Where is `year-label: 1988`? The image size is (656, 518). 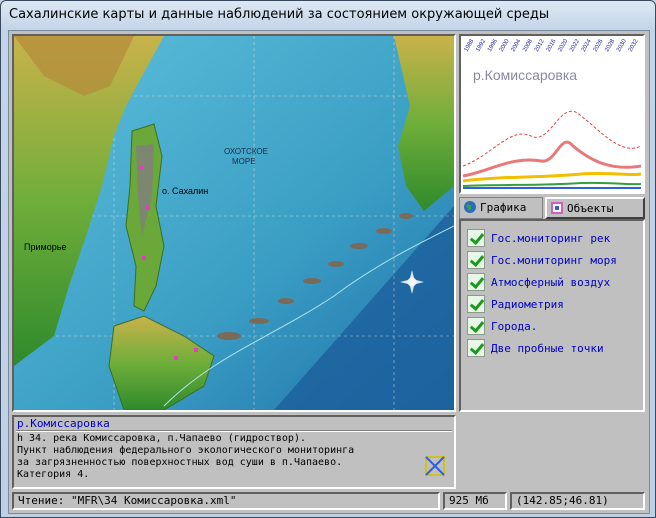
year-label: 1988 is located at coordinates (470, 45).